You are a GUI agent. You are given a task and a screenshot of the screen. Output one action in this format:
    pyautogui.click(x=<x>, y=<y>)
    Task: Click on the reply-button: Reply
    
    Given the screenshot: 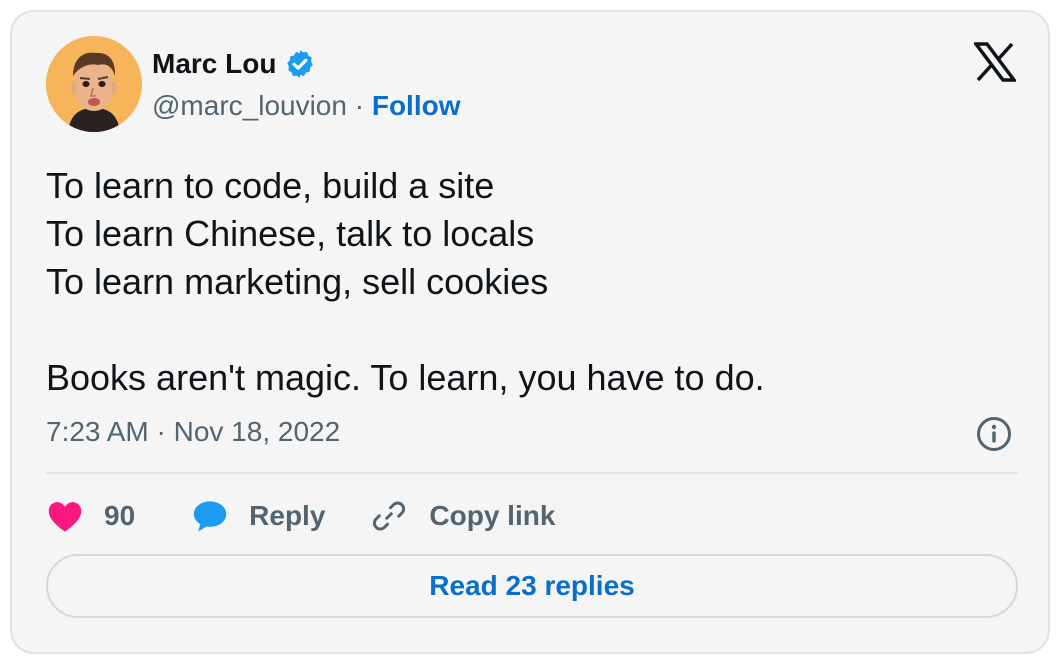 What is the action you would take?
    pyautogui.click(x=258, y=516)
    